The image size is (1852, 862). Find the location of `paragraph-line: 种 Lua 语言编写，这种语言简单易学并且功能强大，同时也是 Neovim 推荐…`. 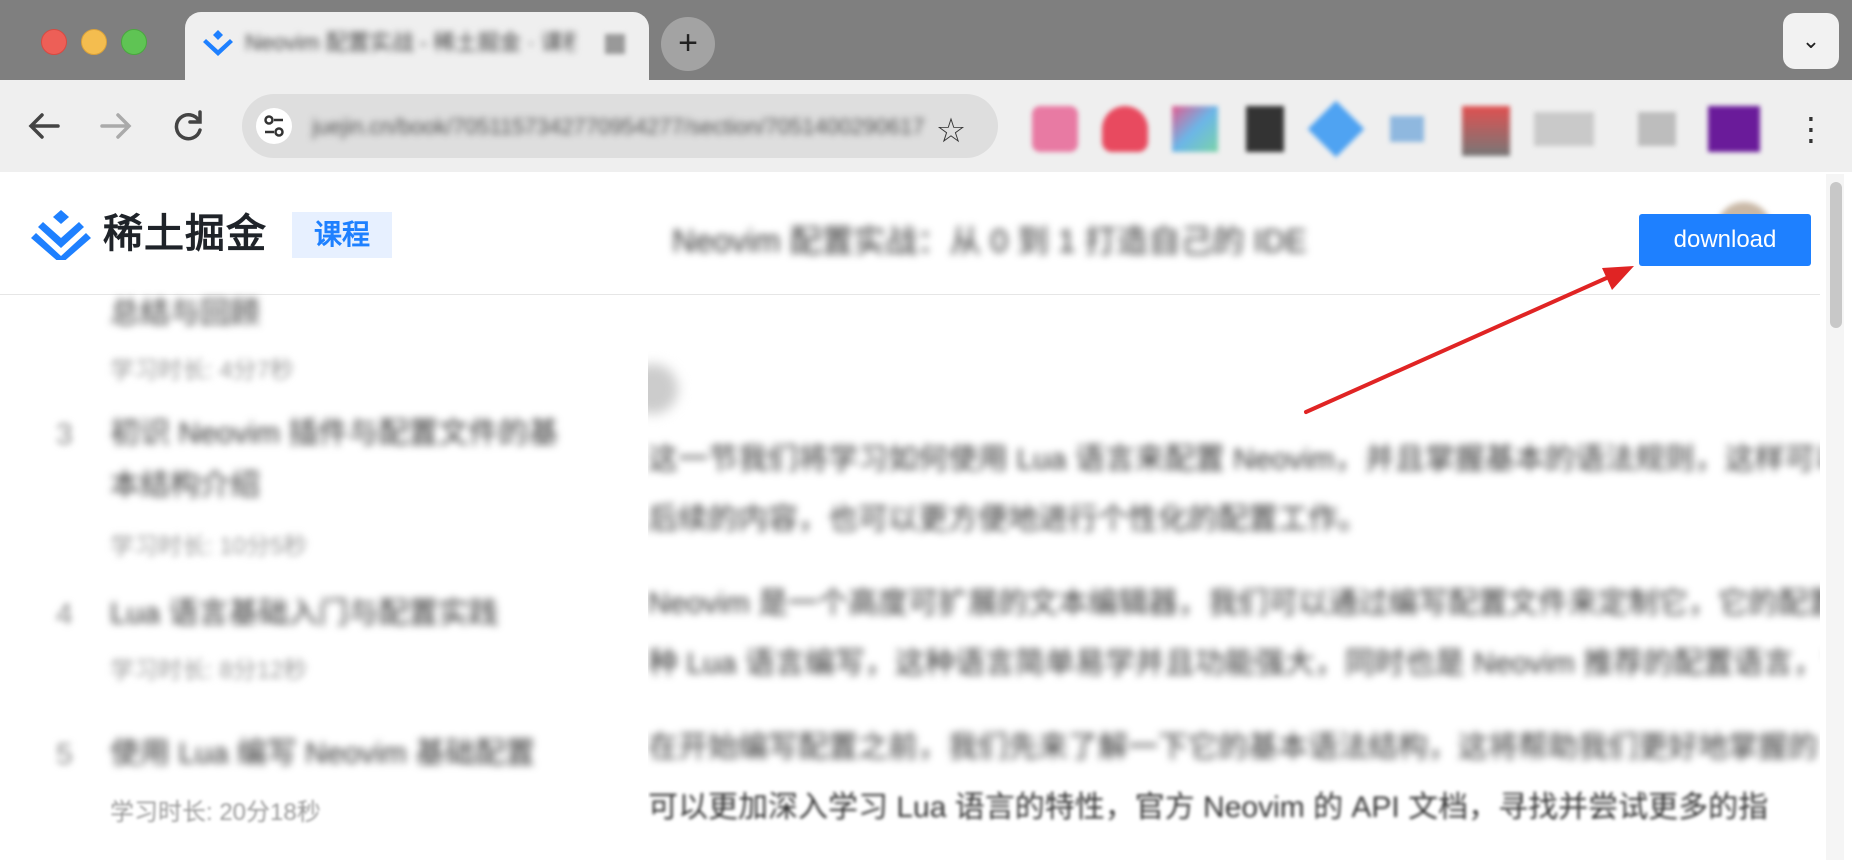

paragraph-line: 种 Lua 语言编写，这种语言简单易学并且功能强大，同时也是 Neovim 推荐… is located at coordinates (1234, 663).